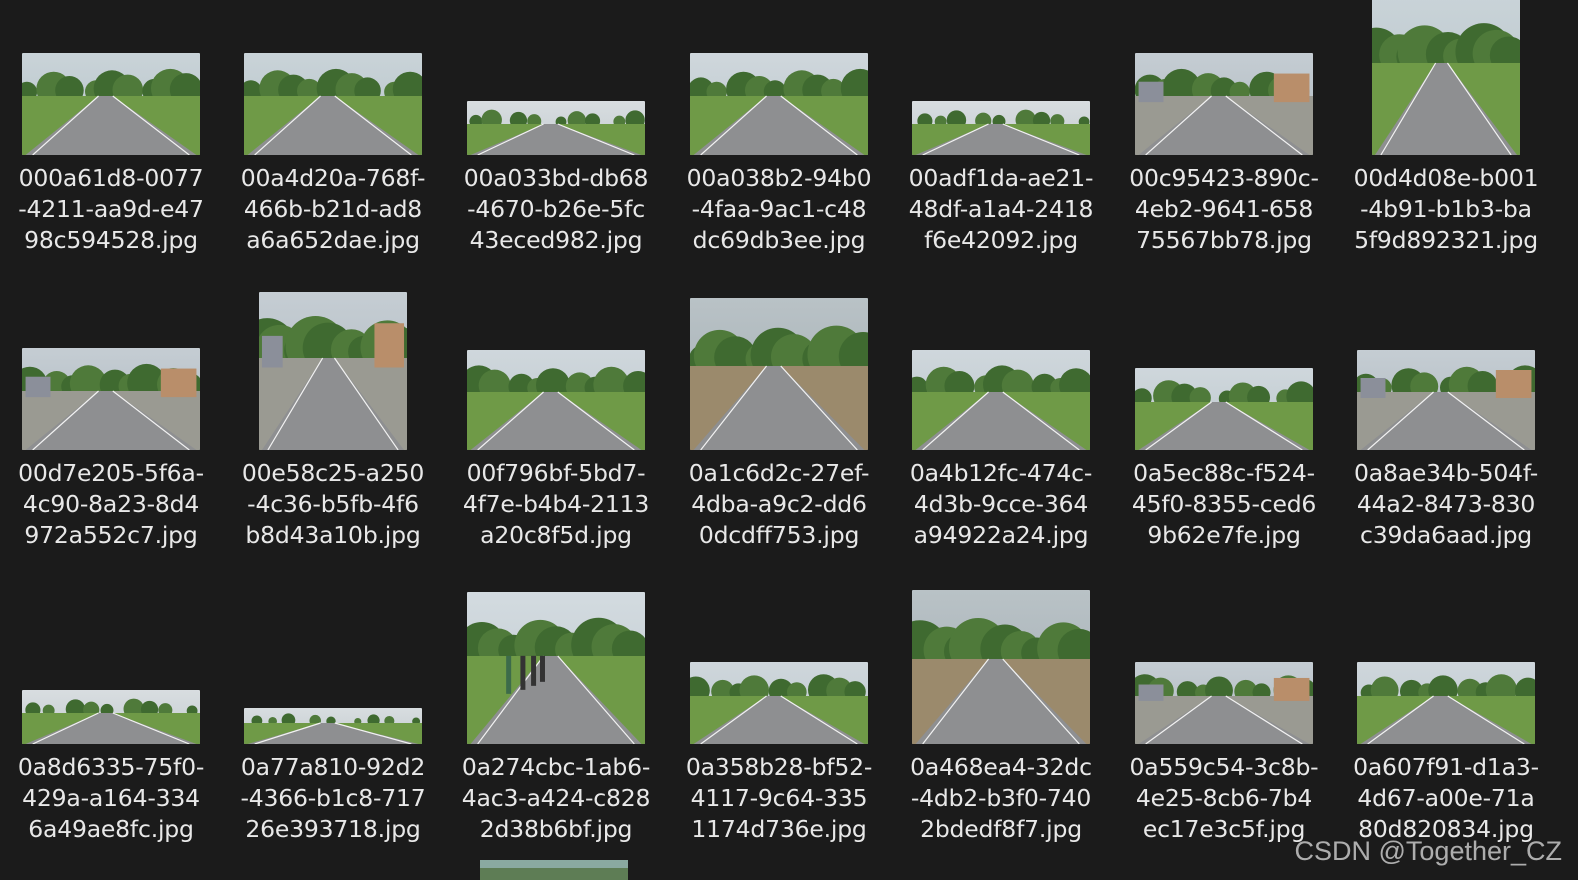  I want to click on file-name: 0a468ea4-32dc -4db2-b3f0-740 2bdedf8f7.jpg, so click(1001, 798).